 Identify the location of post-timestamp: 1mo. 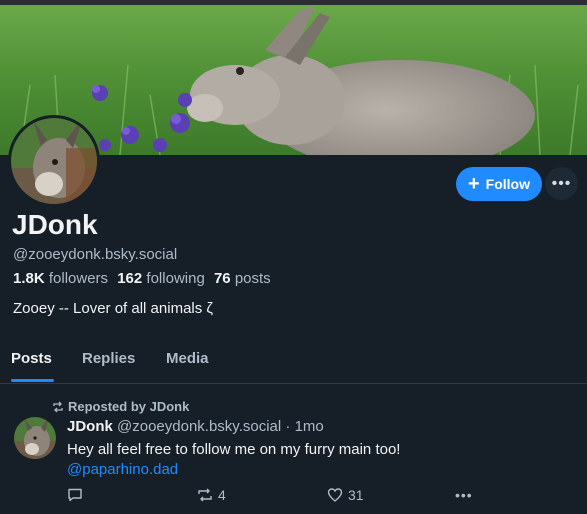
(309, 426).